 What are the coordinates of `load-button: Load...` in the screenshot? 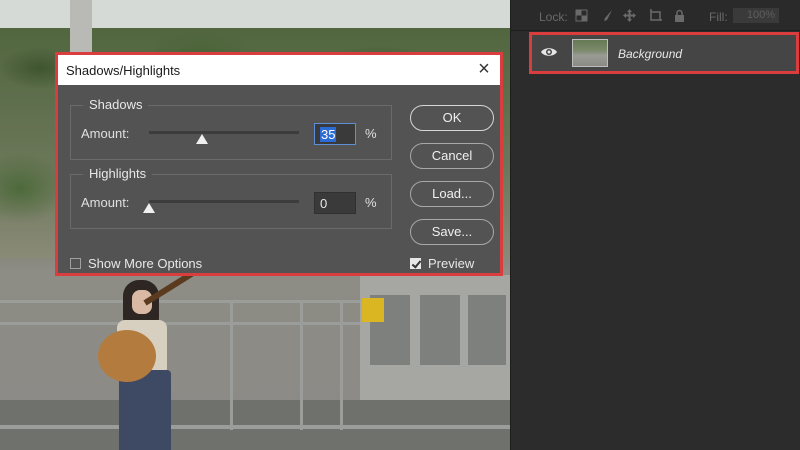 It's located at (452, 194).